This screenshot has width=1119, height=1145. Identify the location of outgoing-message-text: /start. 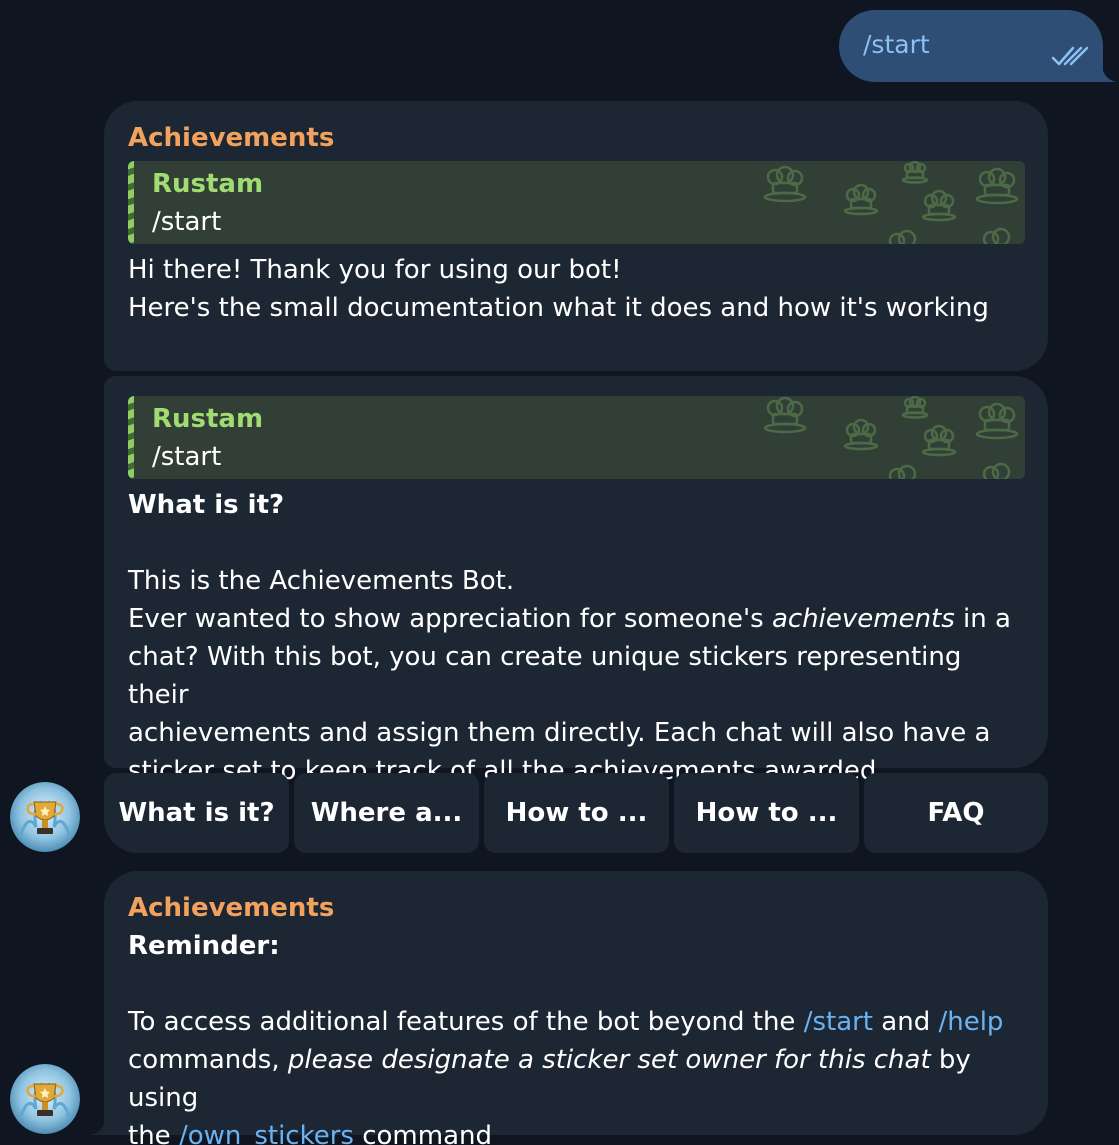
(896, 44).